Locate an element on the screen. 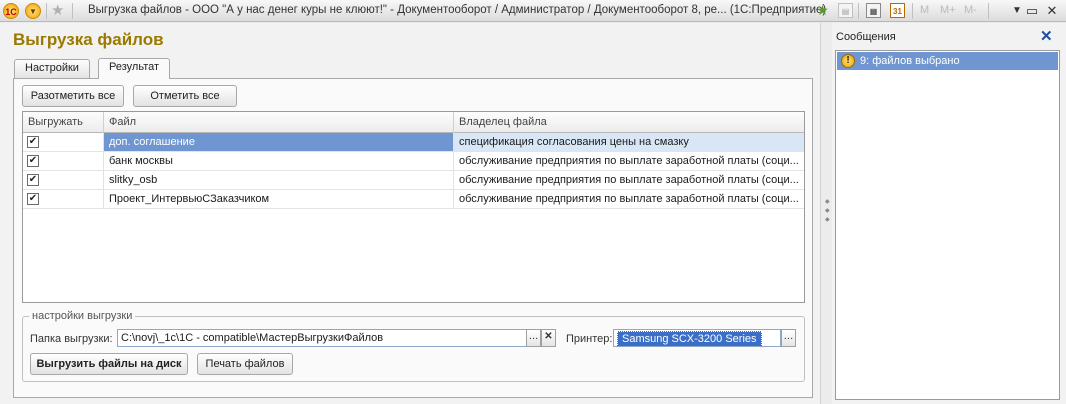  table-header: Выгружать Файл Владелец файла is located at coordinates (413, 122).